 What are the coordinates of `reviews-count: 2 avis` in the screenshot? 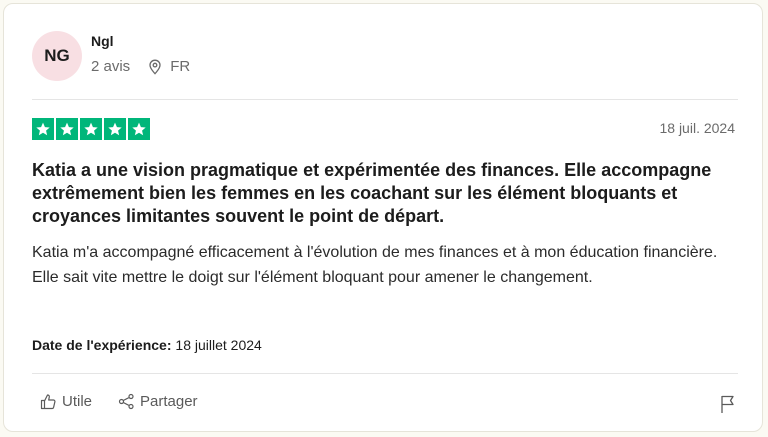 It's located at (111, 66).